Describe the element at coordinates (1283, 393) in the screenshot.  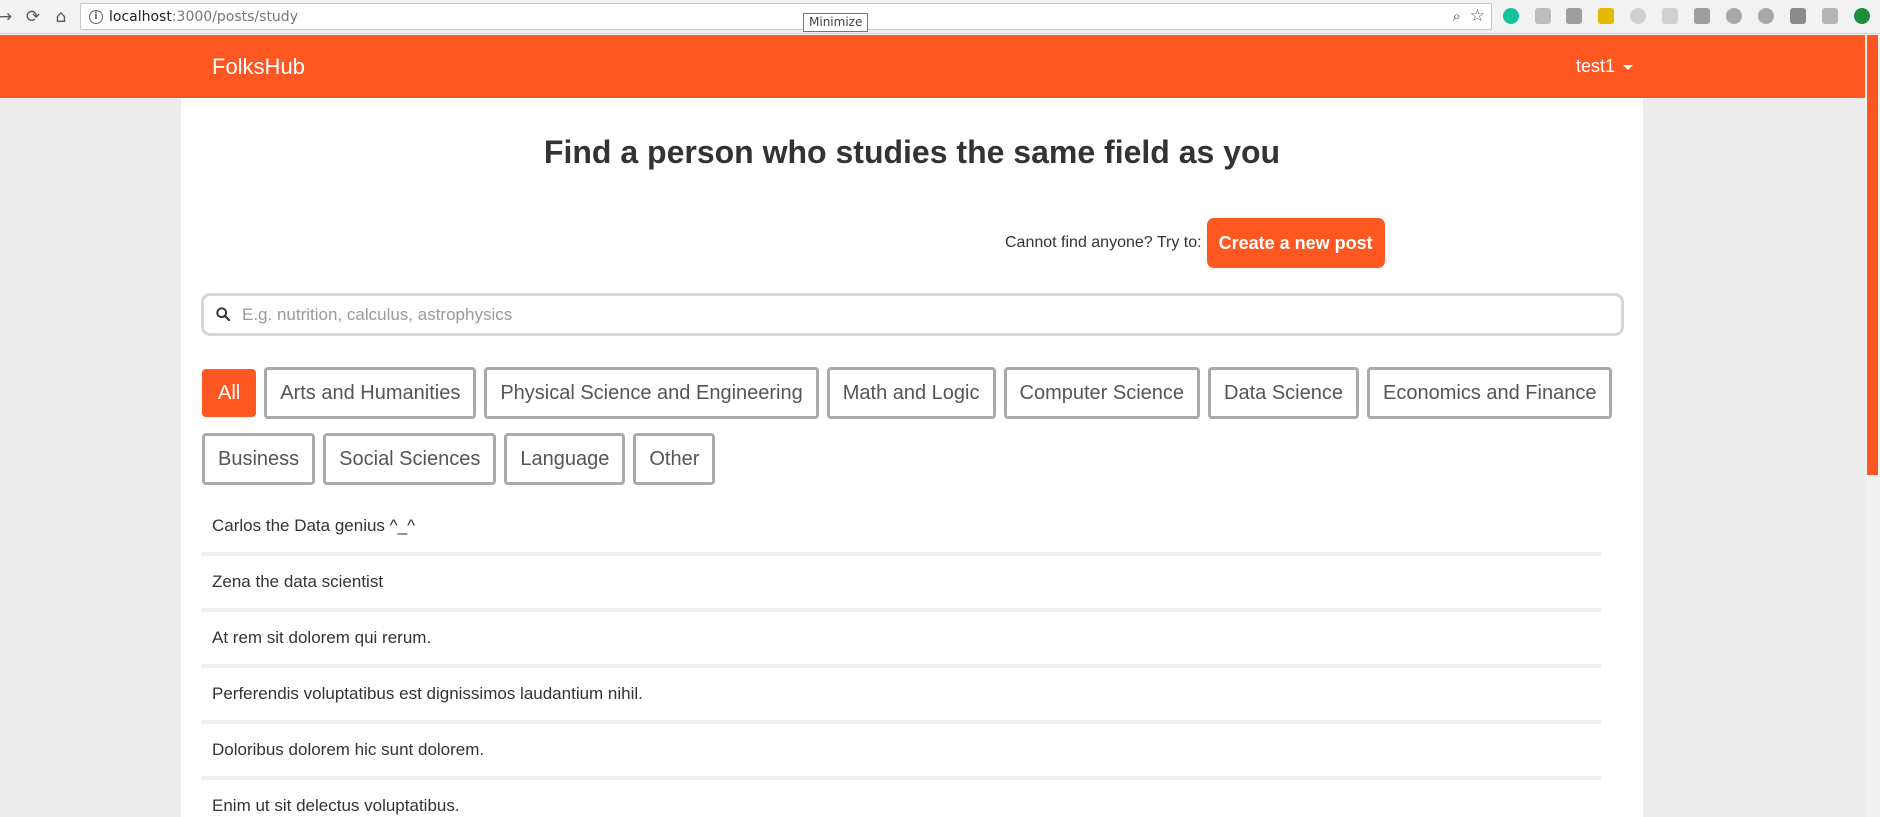
I see `filter-chip-data-science: Data Science` at that location.